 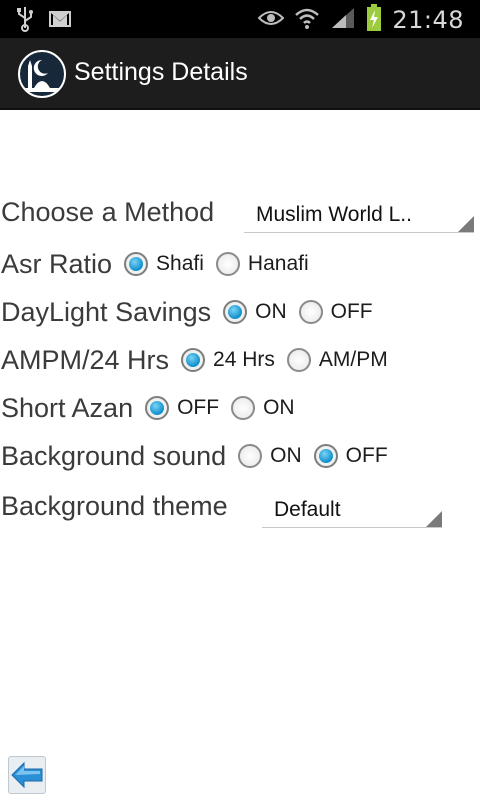 I want to click on status-clock: 21:48, so click(x=428, y=20).